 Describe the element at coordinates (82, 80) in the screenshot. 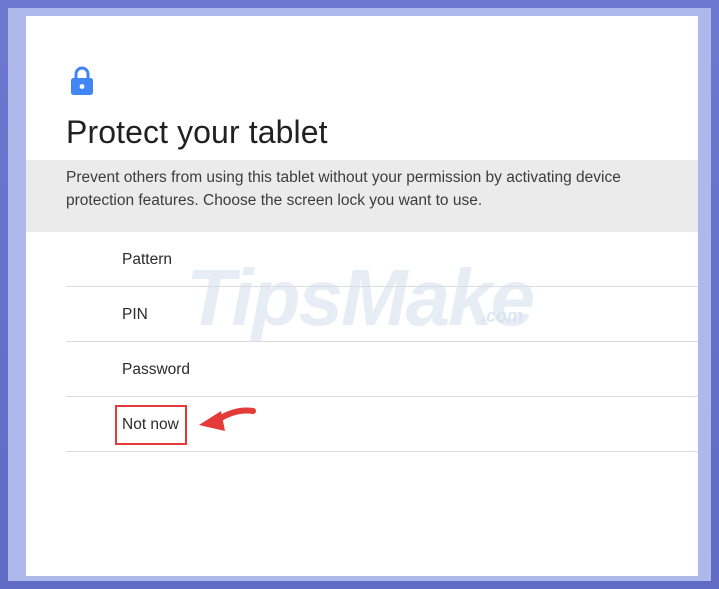

I see `lock-icon` at that location.